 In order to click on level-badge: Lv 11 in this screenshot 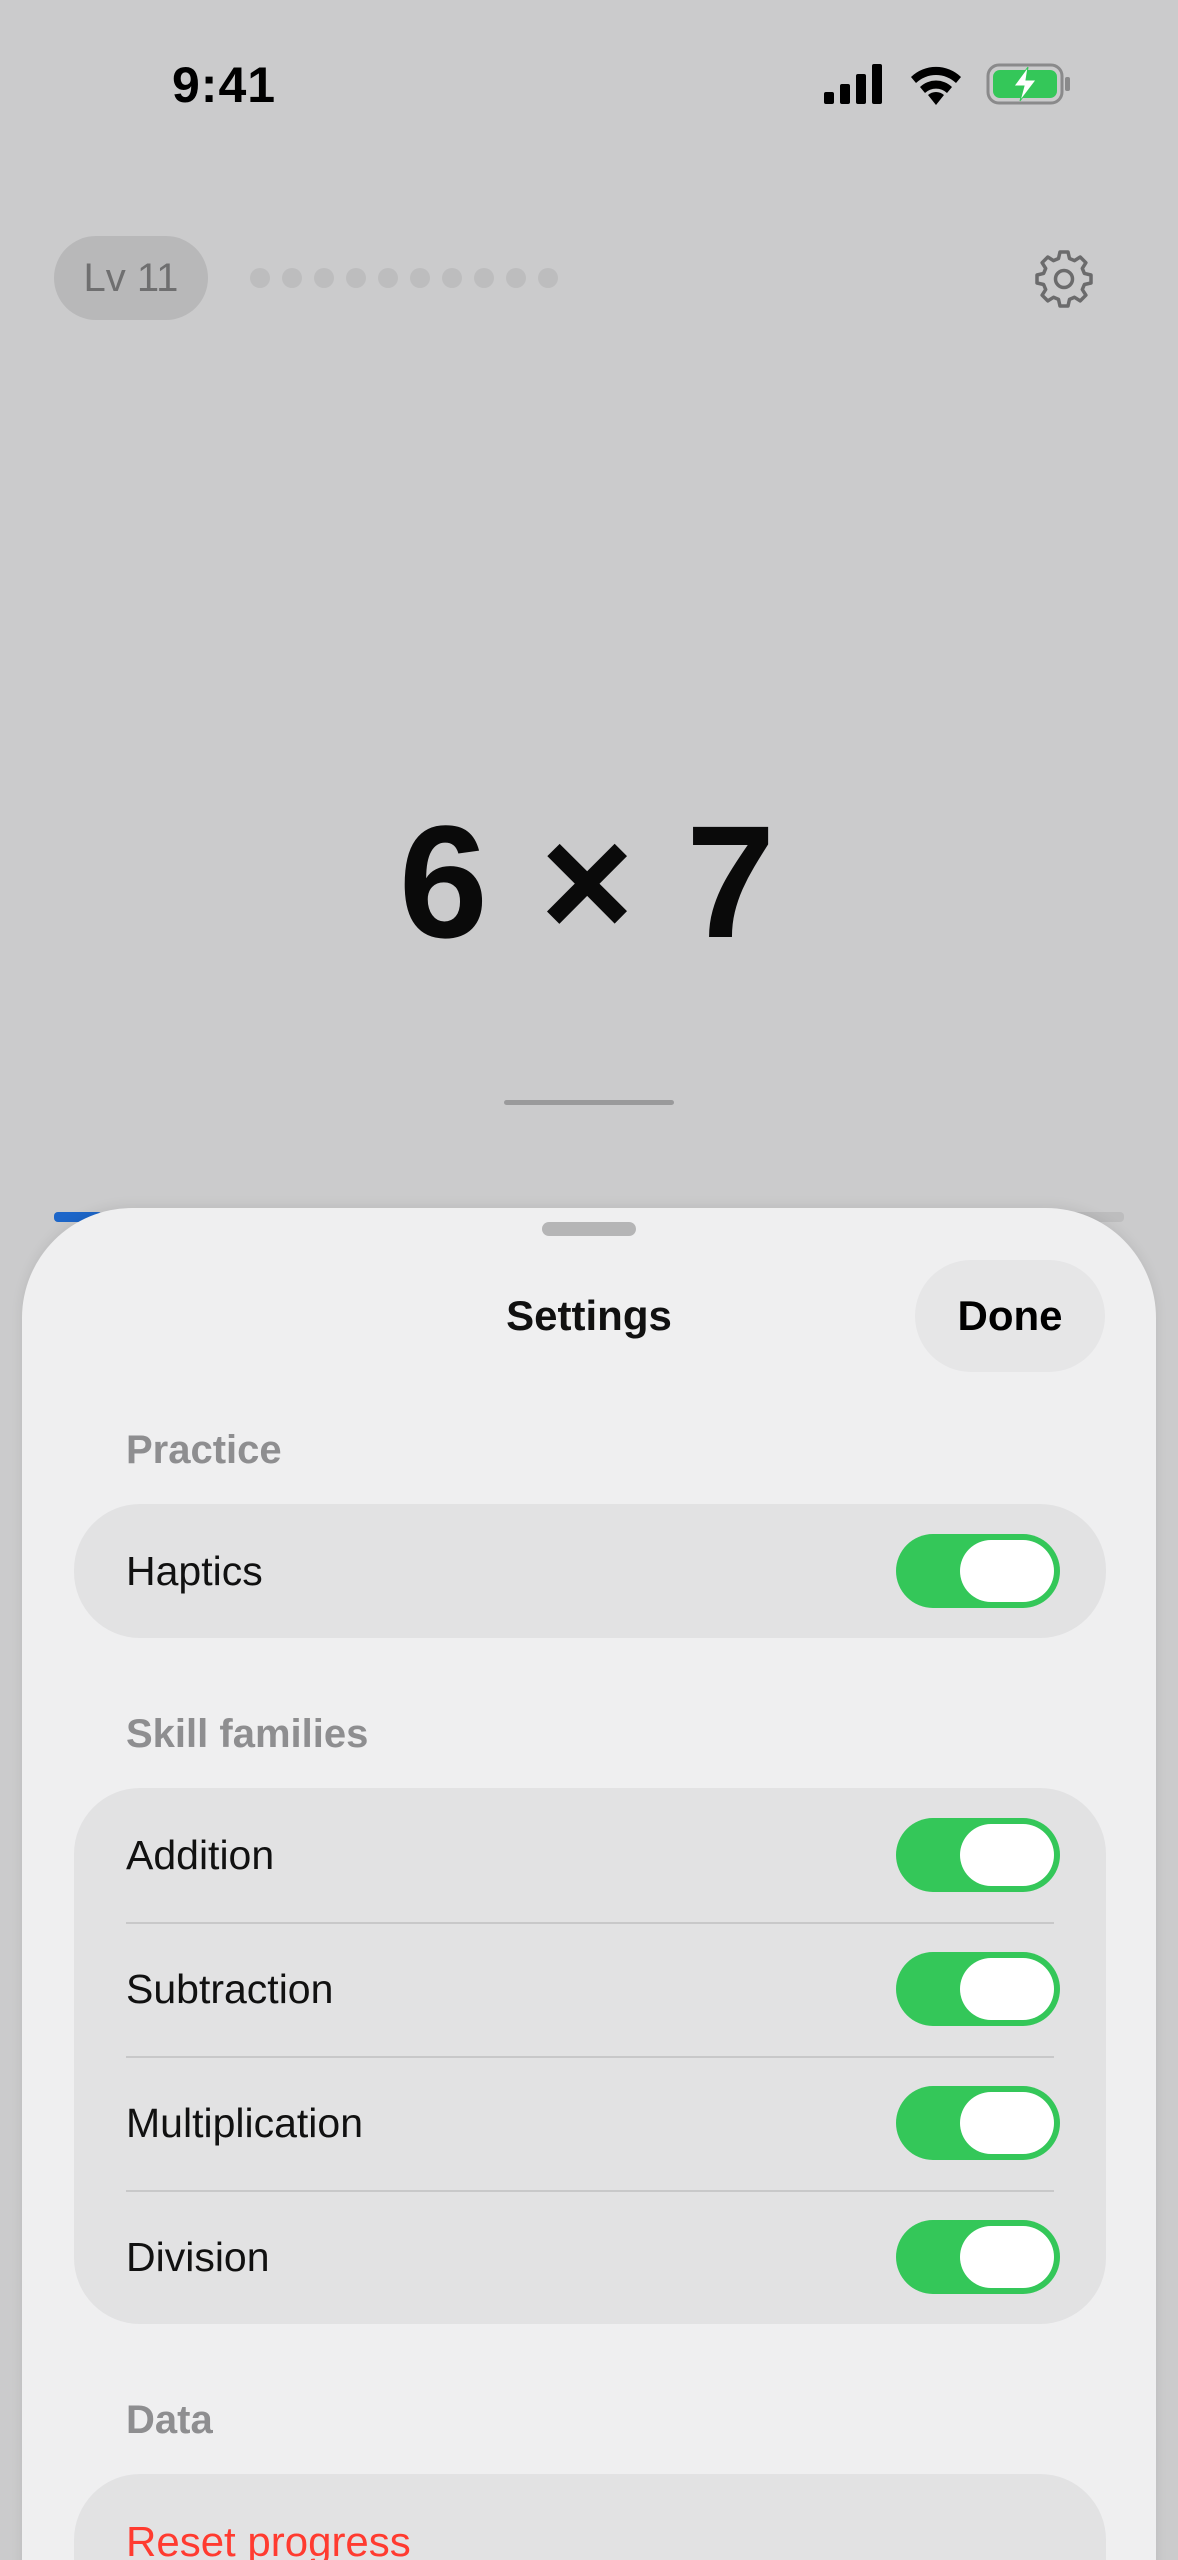, I will do `click(131, 278)`.